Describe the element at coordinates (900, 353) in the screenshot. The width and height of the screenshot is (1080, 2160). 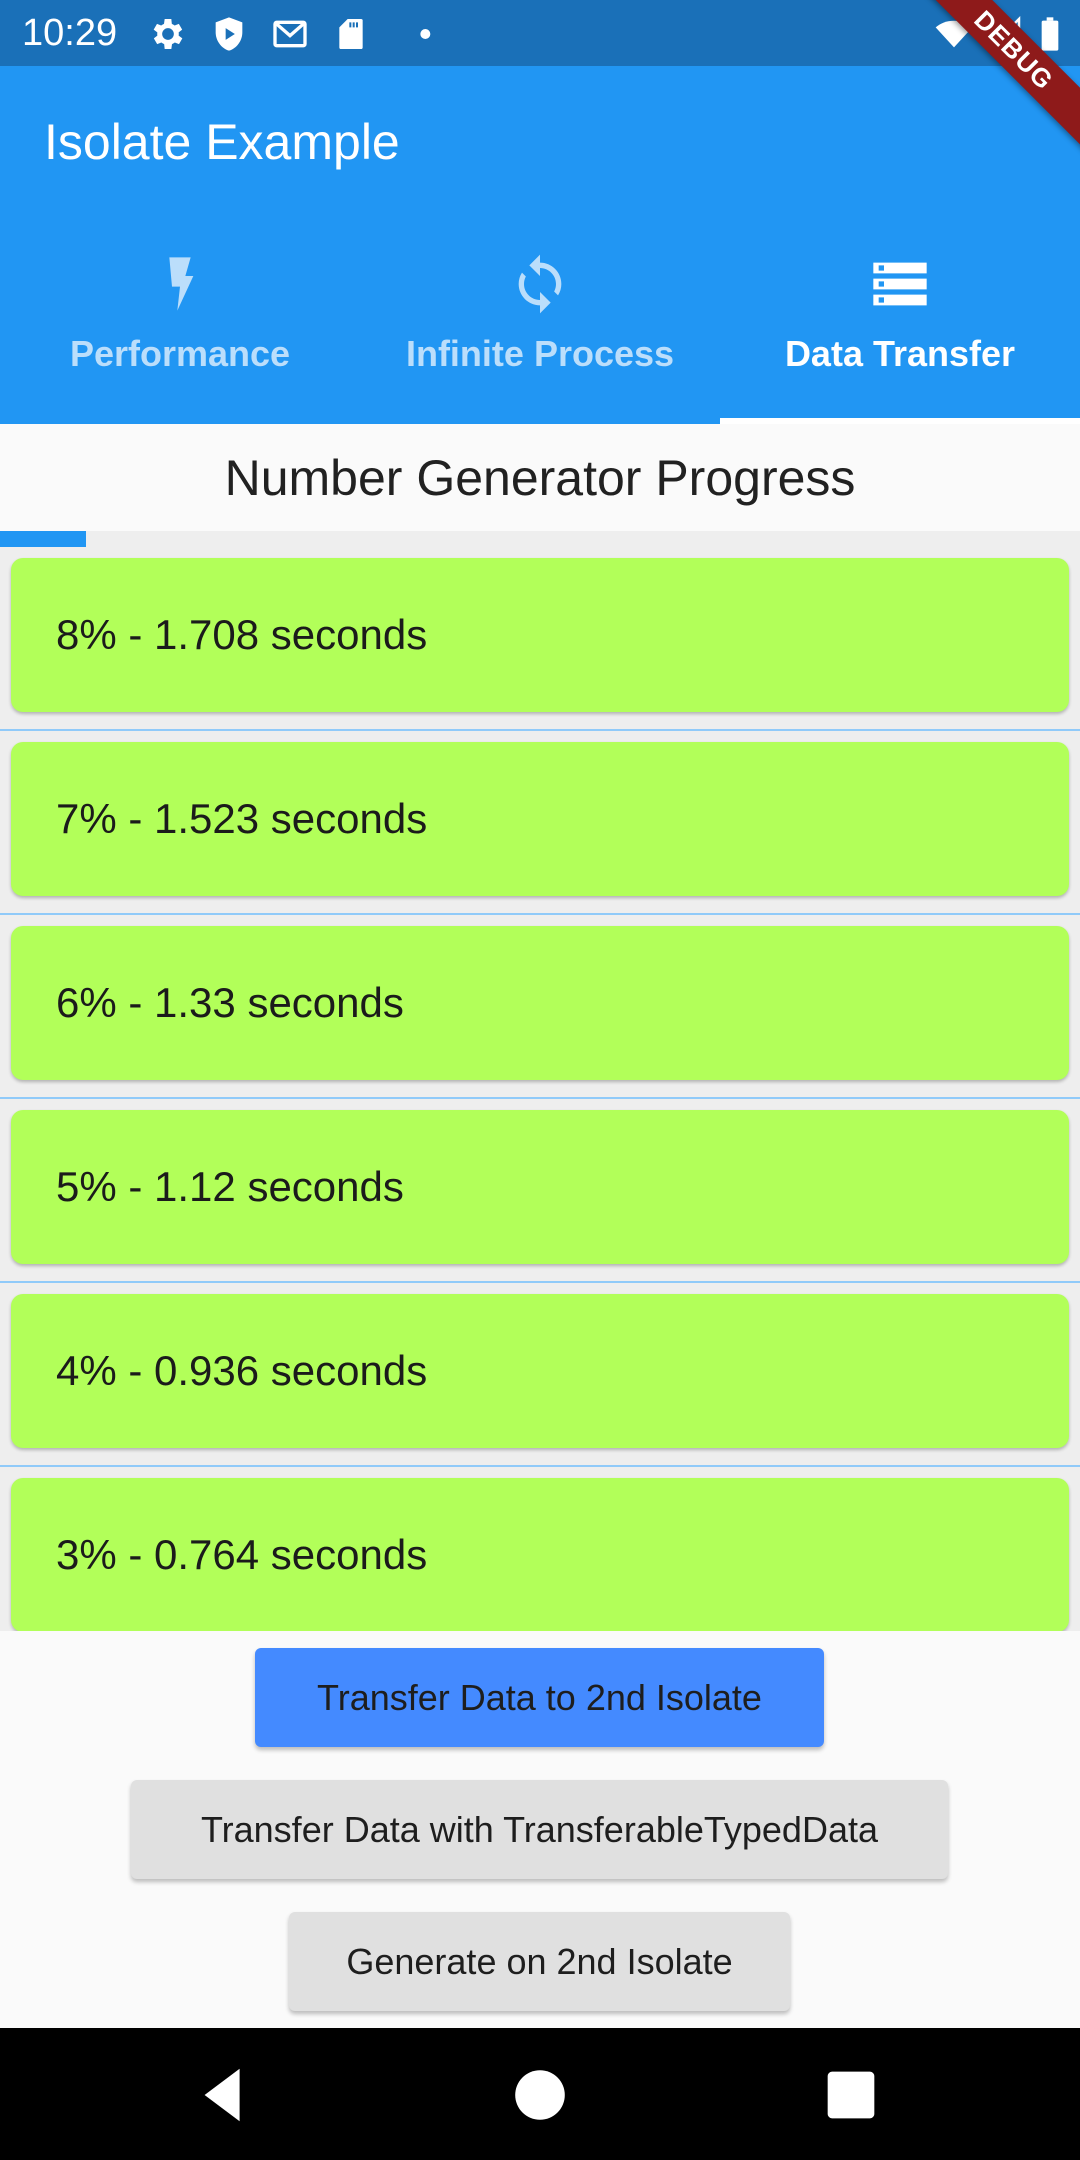
I see `tab-label: Data Transfer` at that location.